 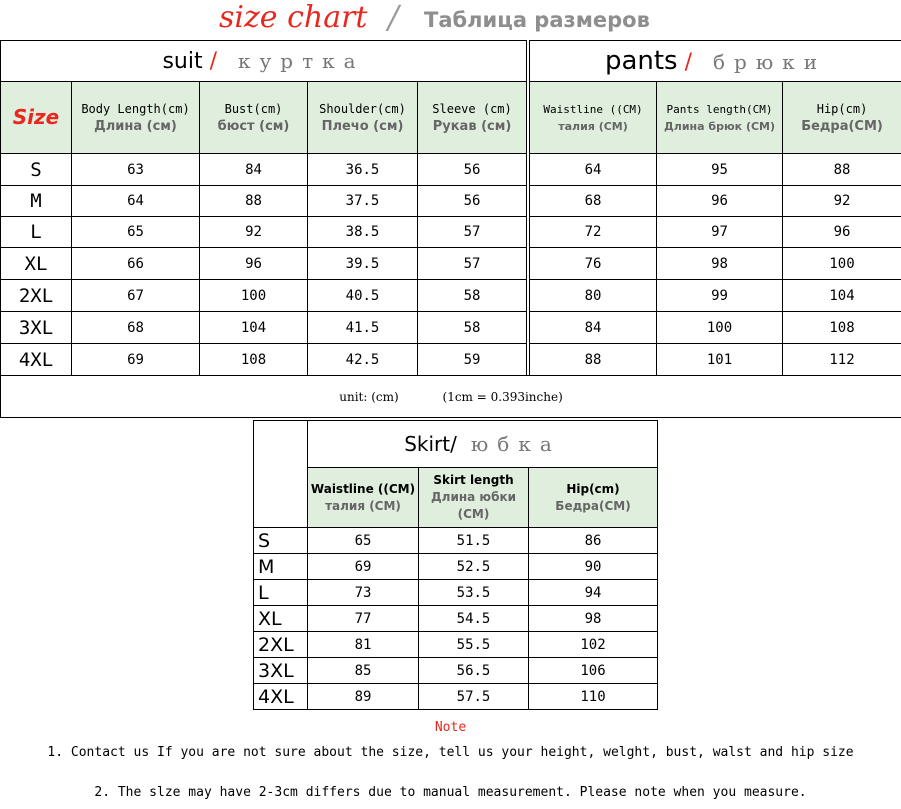 What do you see at coordinates (593, 497) in the screenshot?
I see `skirt-col-hip: Hip(cm) Бедра(CM)` at bounding box center [593, 497].